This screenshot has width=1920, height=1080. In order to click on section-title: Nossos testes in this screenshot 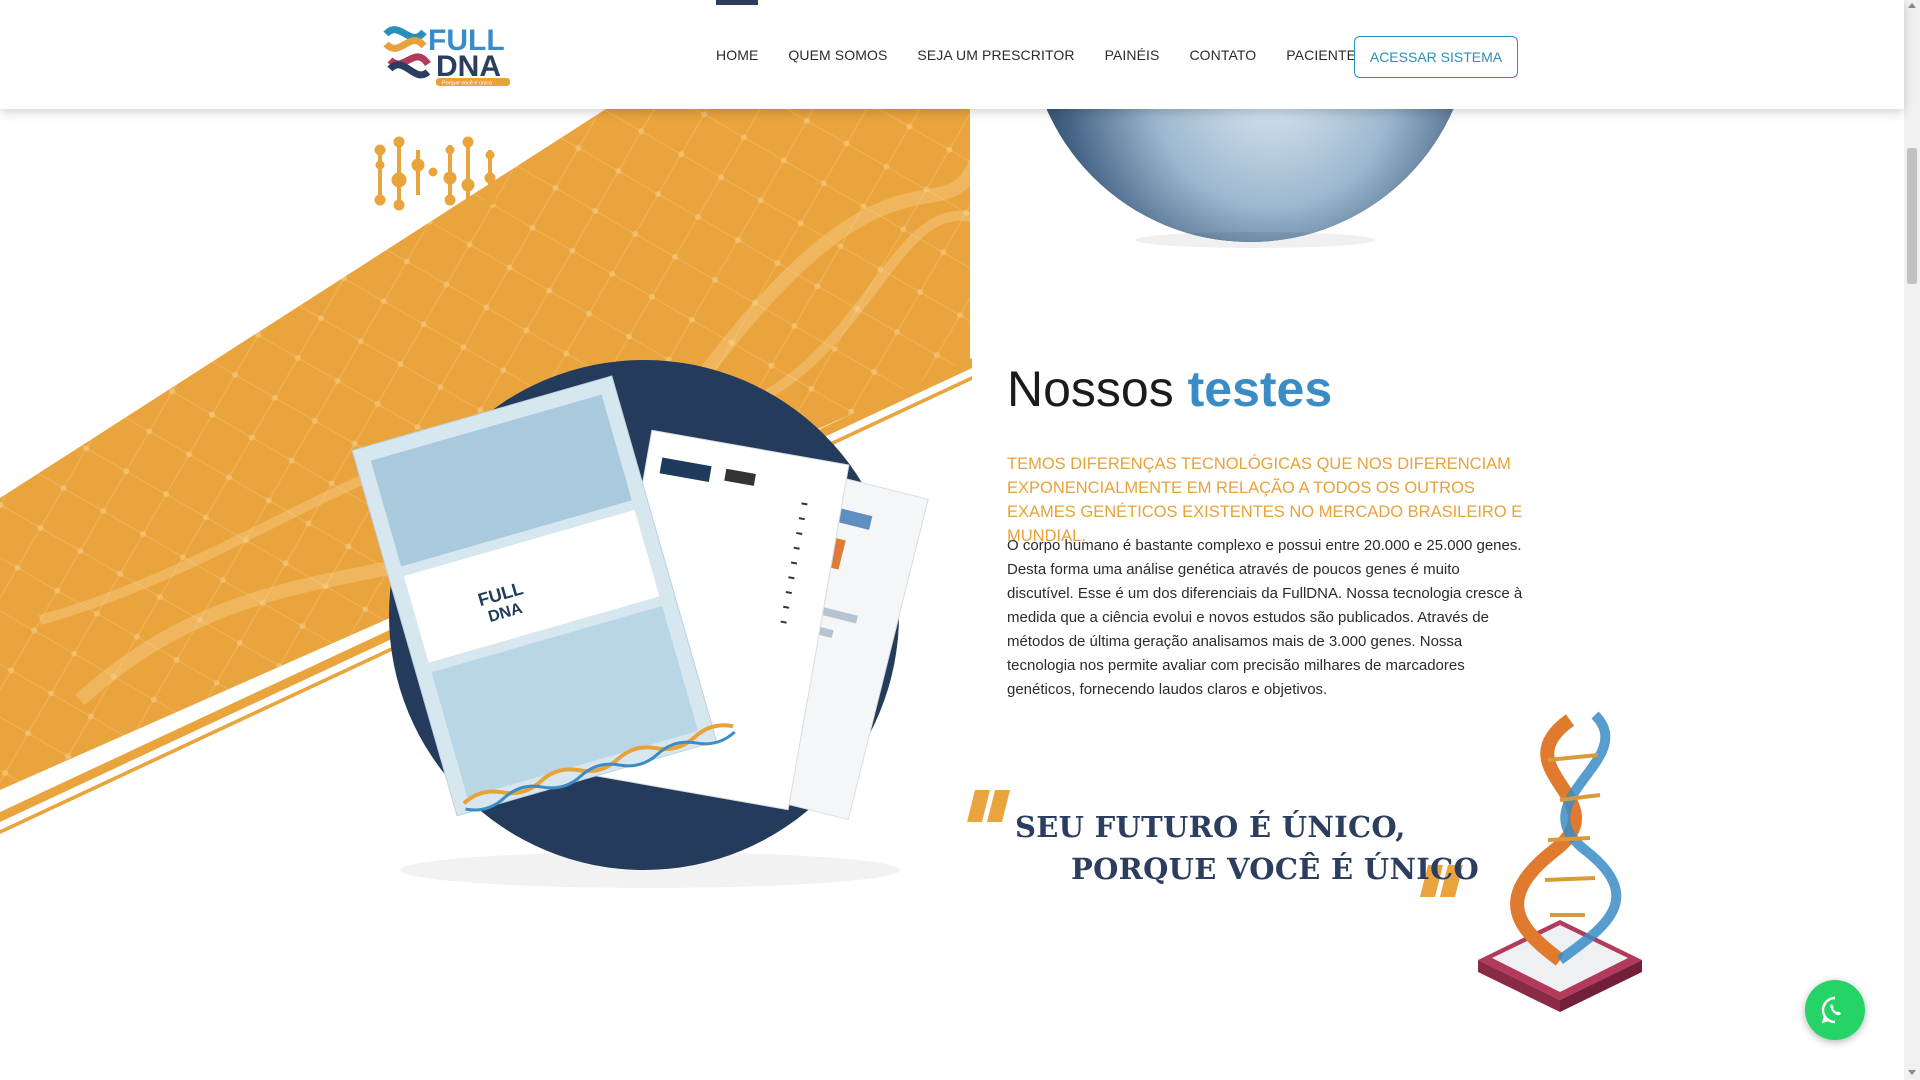, I will do `click(1169, 389)`.